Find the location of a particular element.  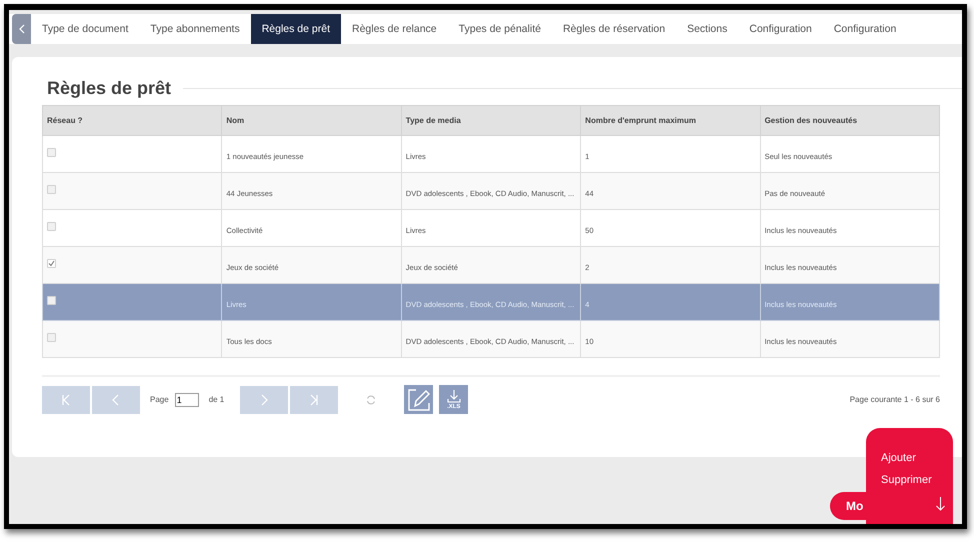

download-icon is located at coordinates (453, 396).